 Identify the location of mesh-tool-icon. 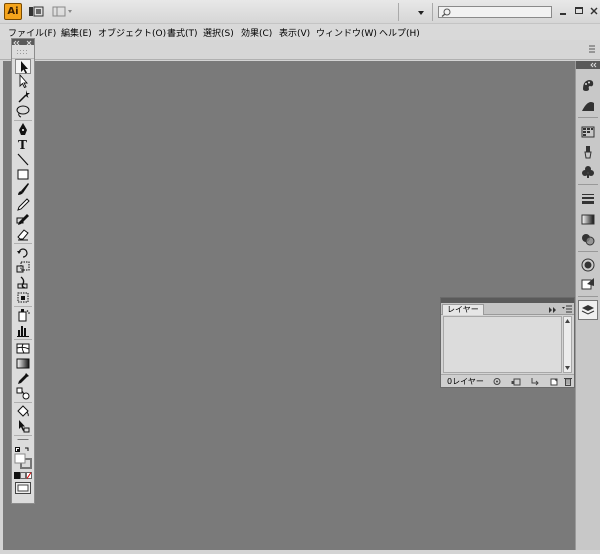
(23, 348).